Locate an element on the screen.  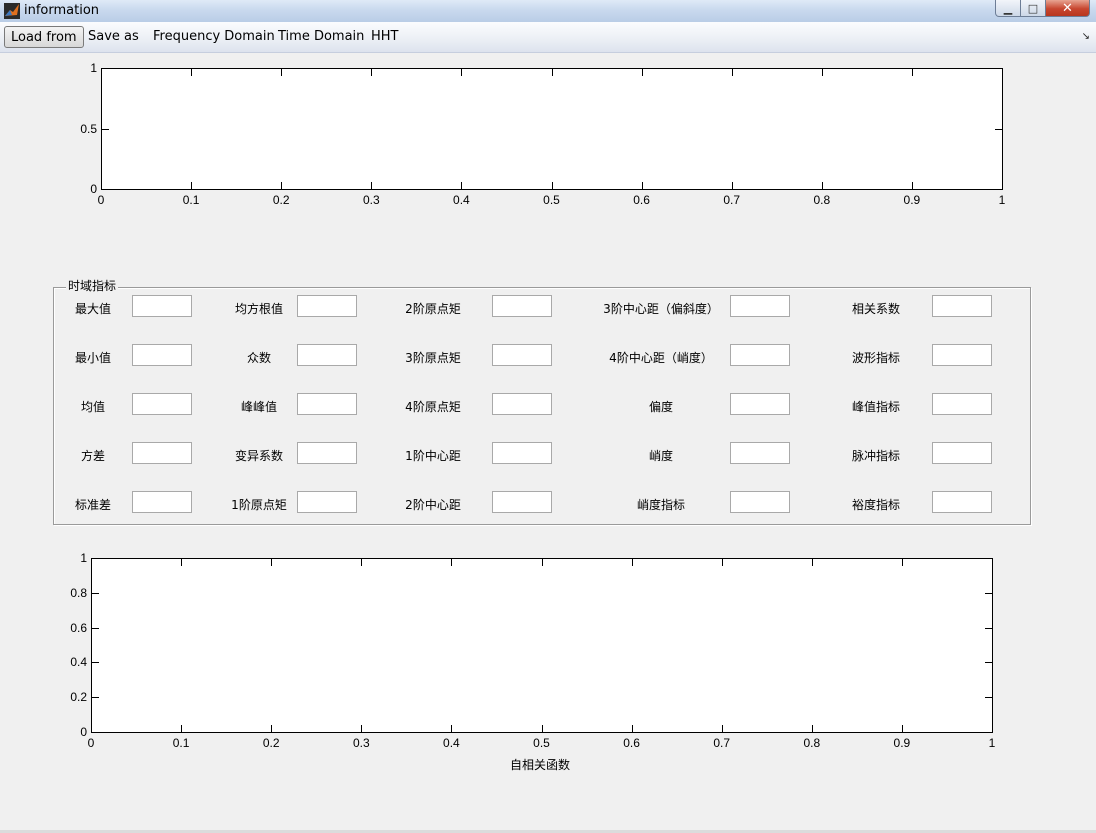
minimize-icon: ▁ is located at coordinates (1008, 8).